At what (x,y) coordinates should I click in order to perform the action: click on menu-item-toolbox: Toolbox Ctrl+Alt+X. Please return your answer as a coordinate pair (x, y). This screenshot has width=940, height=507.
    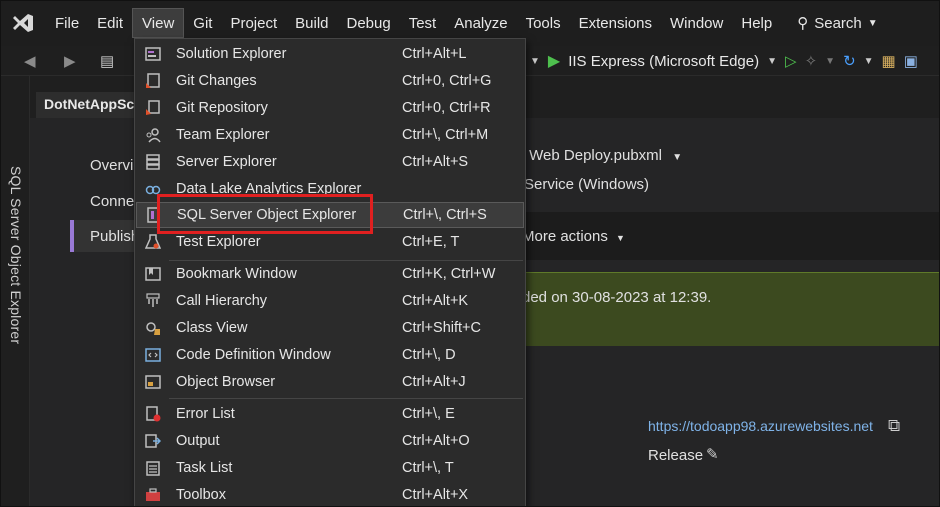
    Looking at the image, I should click on (330, 494).